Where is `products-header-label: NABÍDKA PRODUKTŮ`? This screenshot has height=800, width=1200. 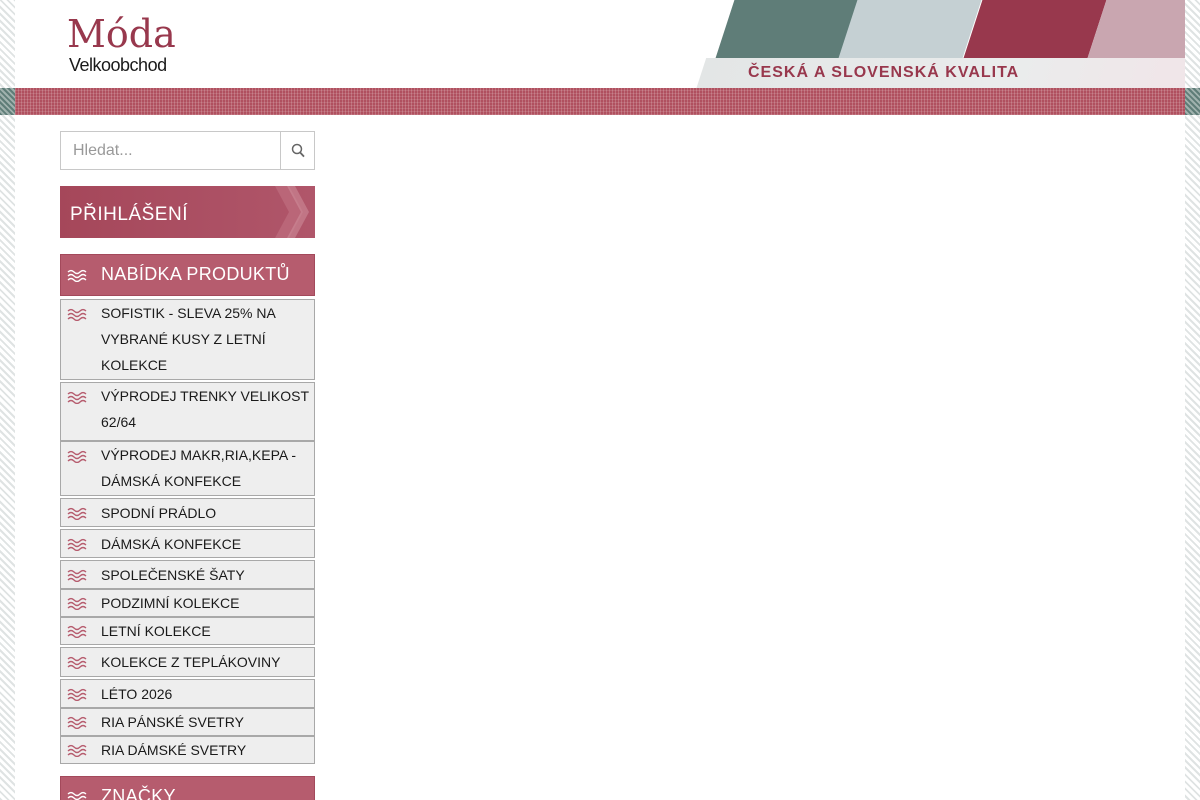
products-header-label: NABÍDKA PRODUKTŮ is located at coordinates (195, 274).